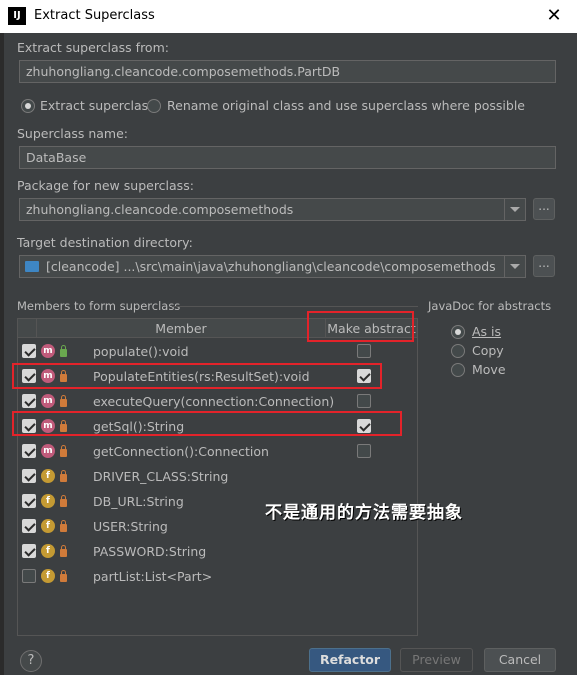 The height and width of the screenshot is (675, 577). What do you see at coordinates (287, 157) in the screenshot?
I see `superclass-name-input: DataBase` at bounding box center [287, 157].